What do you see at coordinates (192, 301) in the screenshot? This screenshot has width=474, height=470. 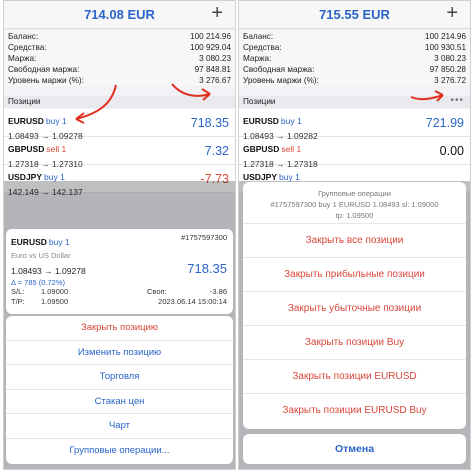 I see `detail-date: 2023.06.14 15:00:14` at bounding box center [192, 301].